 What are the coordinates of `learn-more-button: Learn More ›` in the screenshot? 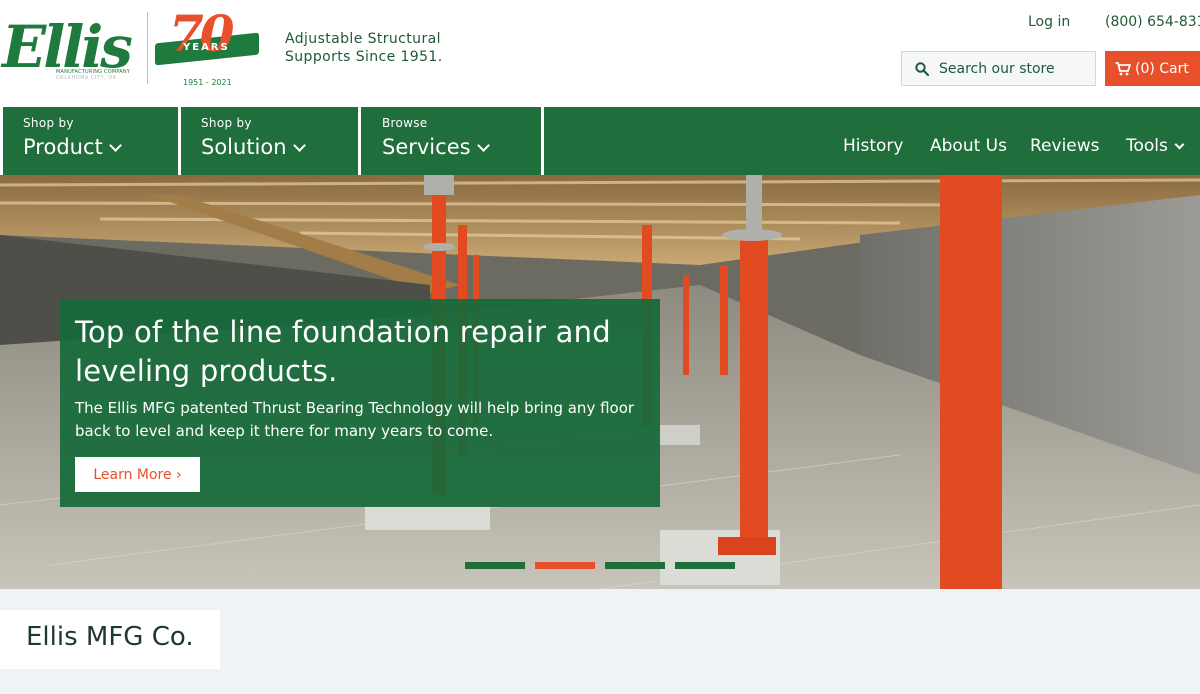 It's located at (137, 474).